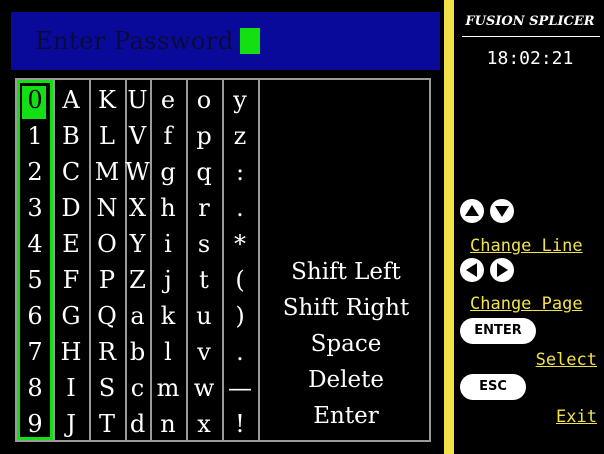 The width and height of the screenshot is (604, 454). What do you see at coordinates (576, 417) in the screenshot?
I see `exit-label: Exit` at bounding box center [576, 417].